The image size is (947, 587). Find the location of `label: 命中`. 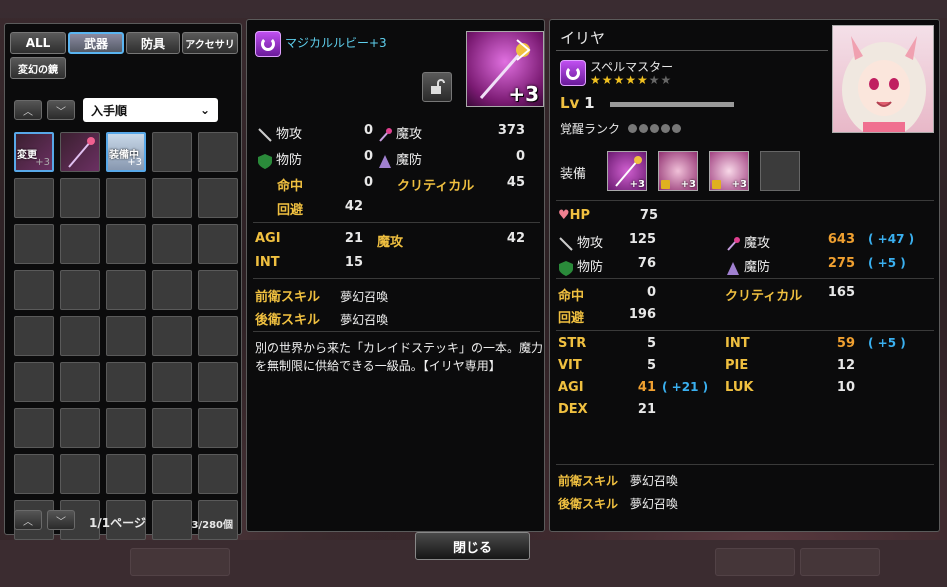

label: 命中 is located at coordinates (571, 296).